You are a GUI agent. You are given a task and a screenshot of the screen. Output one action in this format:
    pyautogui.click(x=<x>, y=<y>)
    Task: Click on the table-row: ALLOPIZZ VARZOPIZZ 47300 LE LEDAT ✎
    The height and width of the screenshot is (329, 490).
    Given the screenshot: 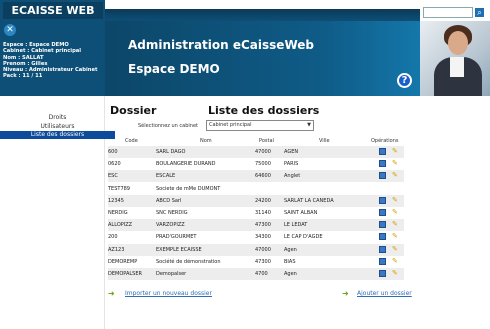 What is the action you would take?
    pyautogui.click(x=256, y=225)
    